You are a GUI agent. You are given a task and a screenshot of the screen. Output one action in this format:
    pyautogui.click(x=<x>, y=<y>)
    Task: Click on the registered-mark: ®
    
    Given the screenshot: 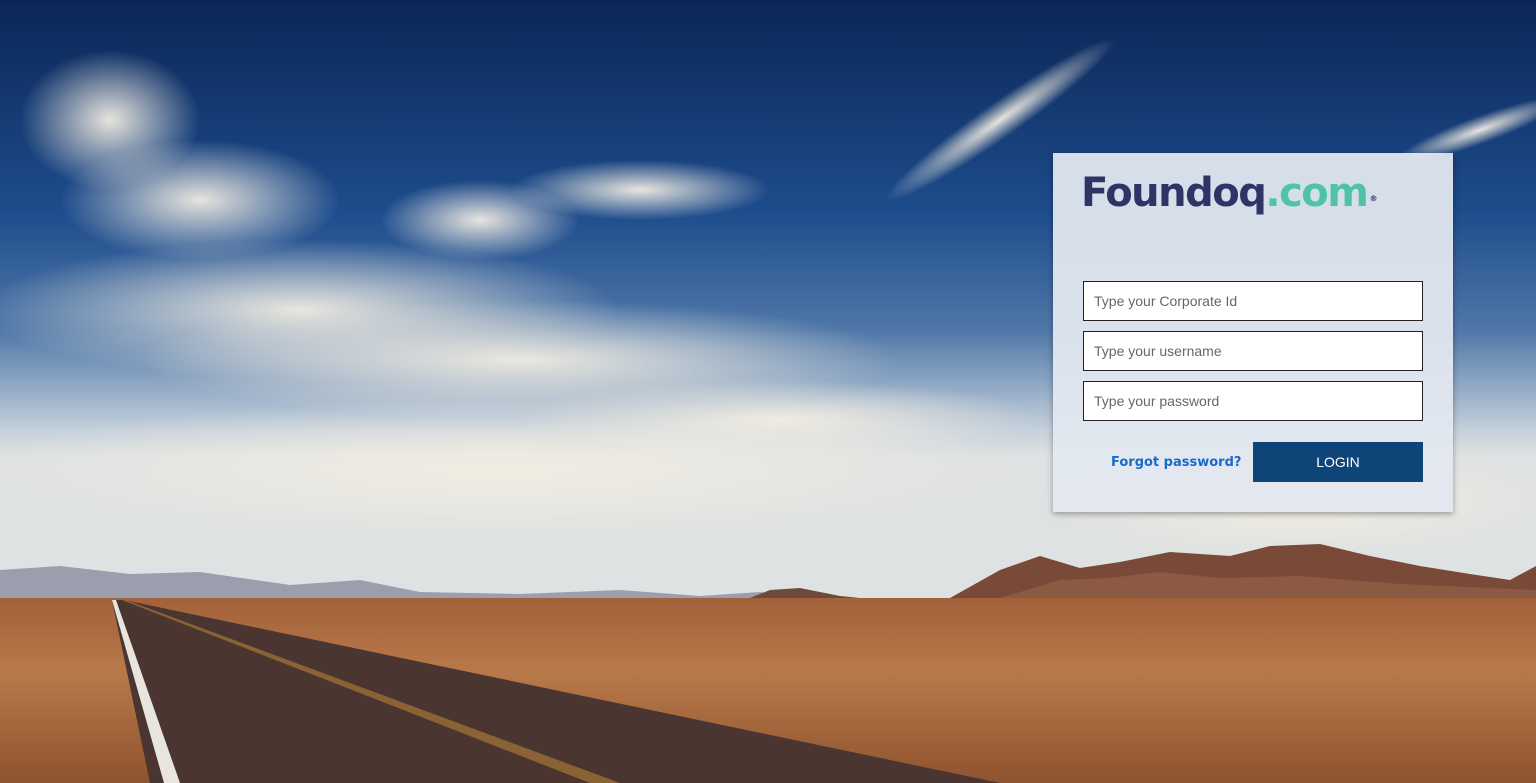 What is the action you would take?
    pyautogui.click(x=1373, y=198)
    